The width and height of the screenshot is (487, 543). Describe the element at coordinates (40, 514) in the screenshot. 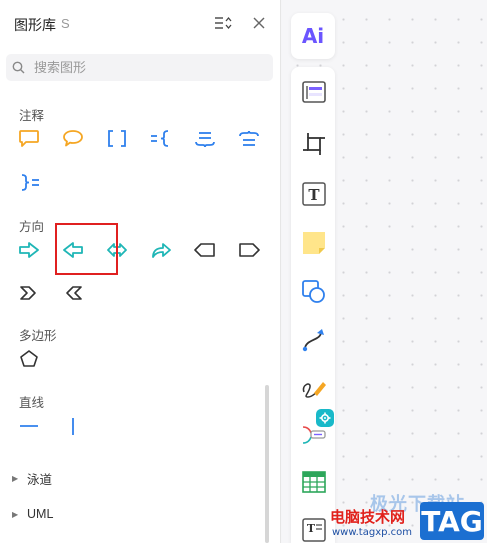

I see `group-label: UML` at that location.